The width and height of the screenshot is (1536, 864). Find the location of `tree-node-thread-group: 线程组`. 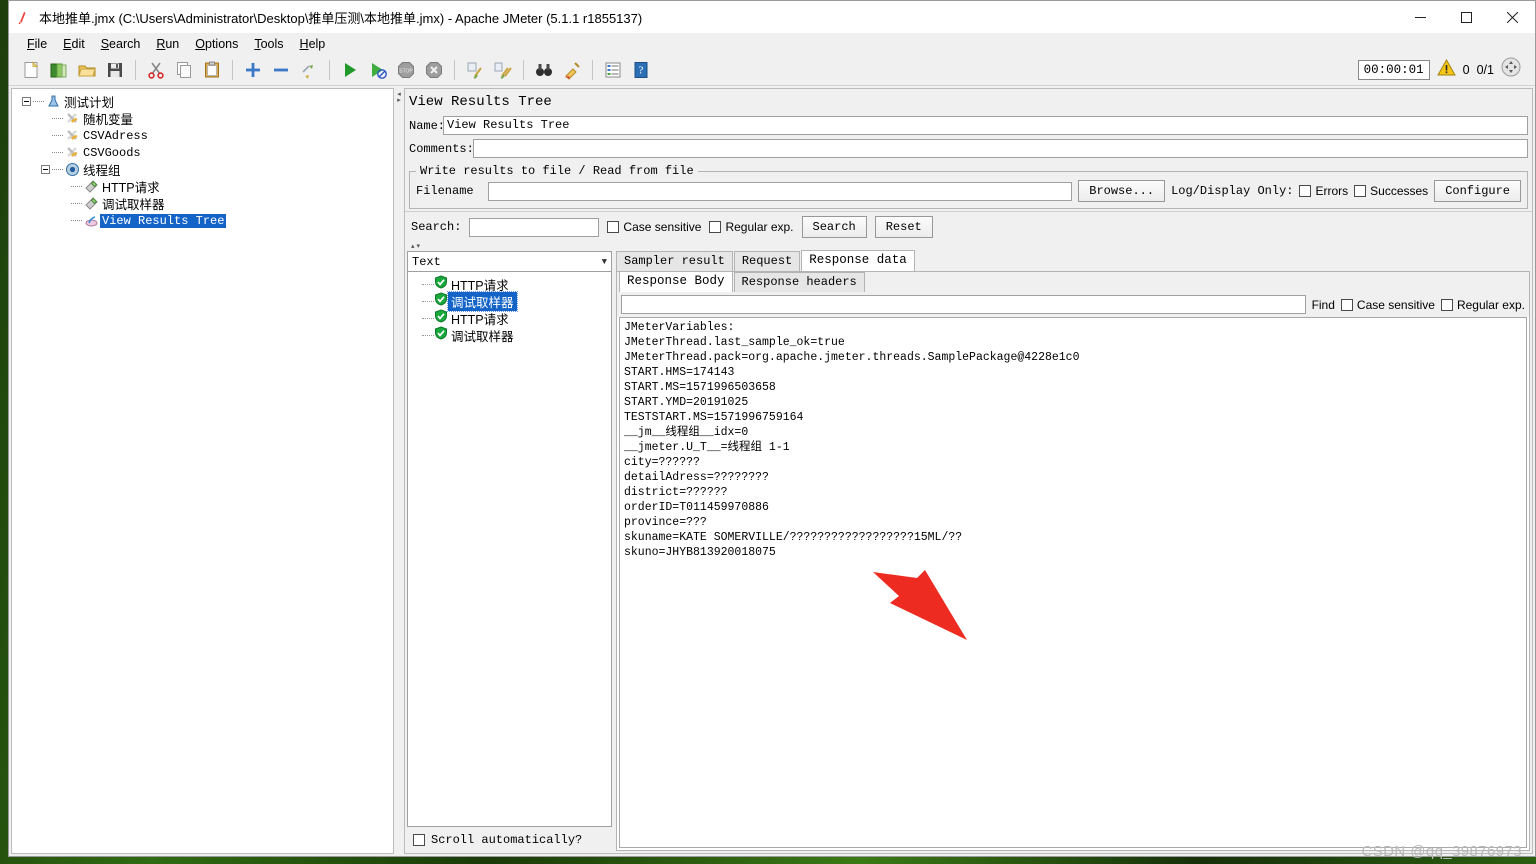

tree-node-thread-group: 线程组 is located at coordinates (202, 169).